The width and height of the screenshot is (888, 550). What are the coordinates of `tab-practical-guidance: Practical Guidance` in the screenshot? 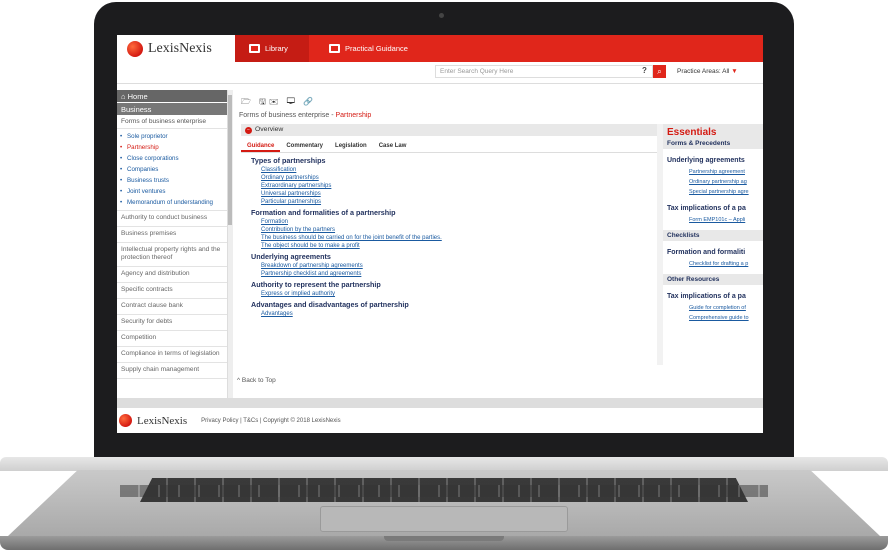 It's located at (373, 48).